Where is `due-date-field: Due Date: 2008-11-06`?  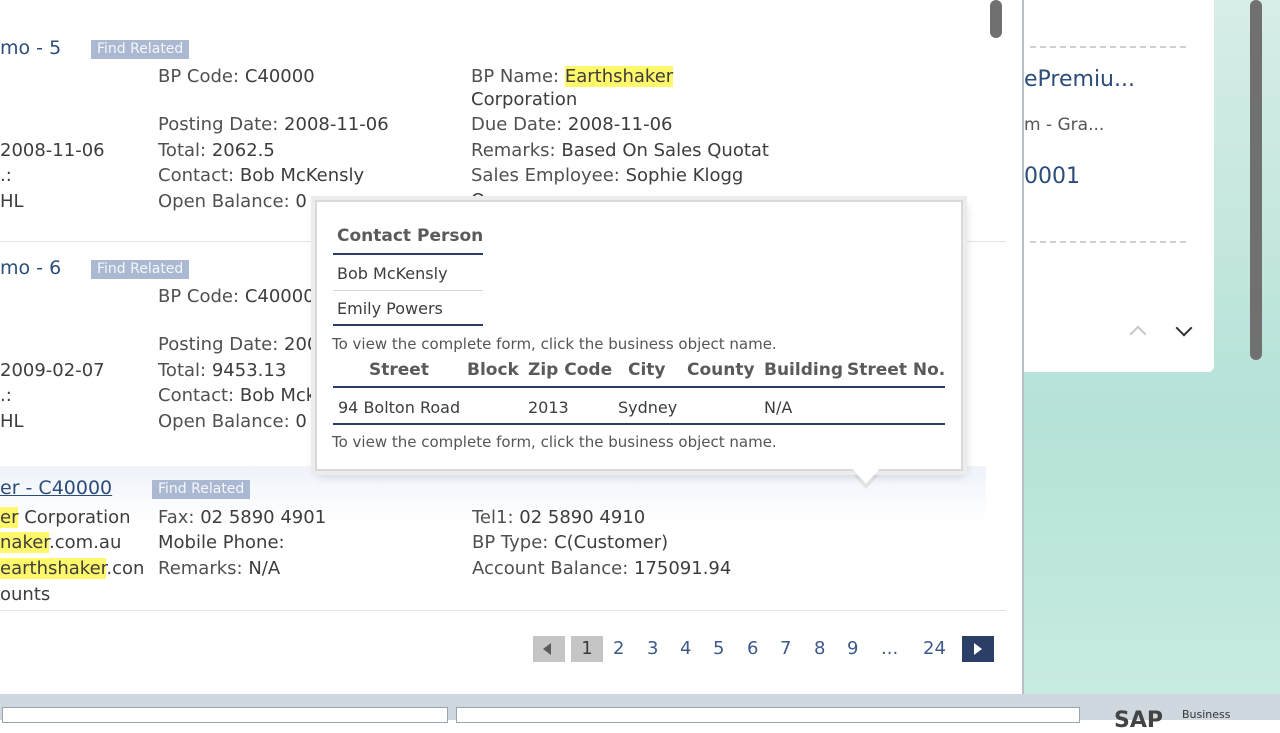
due-date-field: Due Date: 2008-11-06 is located at coordinates (572, 124).